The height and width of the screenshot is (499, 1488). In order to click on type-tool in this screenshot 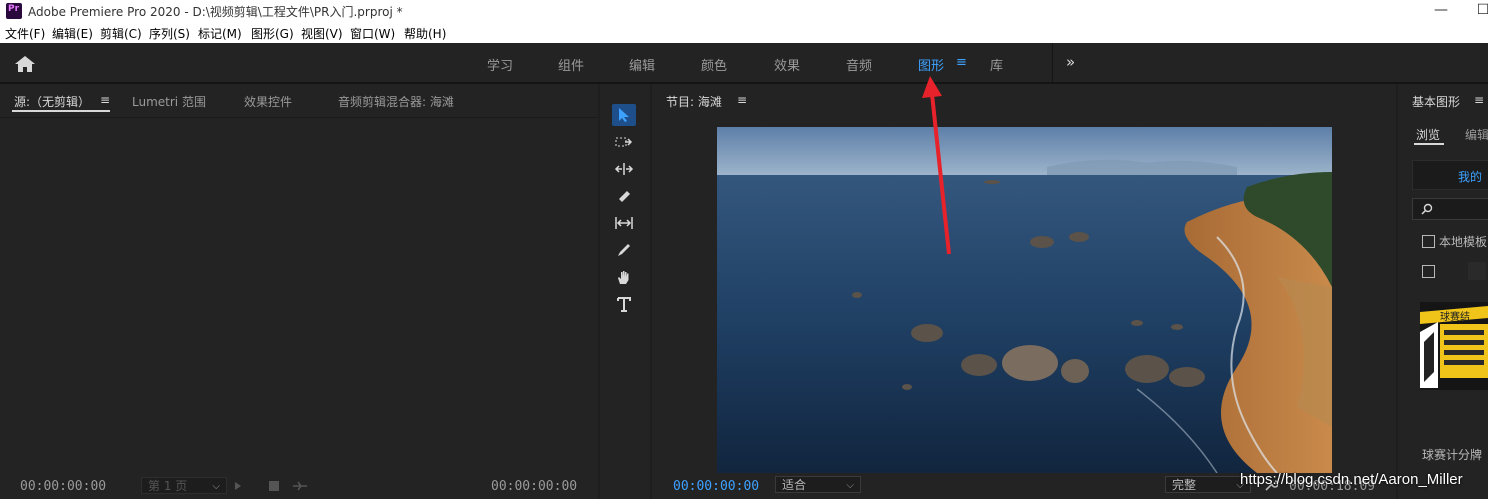, I will do `click(624, 304)`.